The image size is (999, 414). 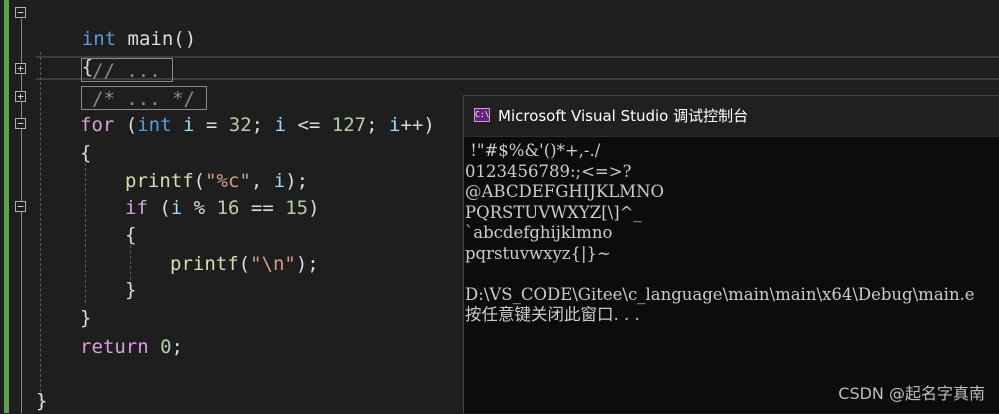 What do you see at coordinates (553, 212) in the screenshot?
I see `console-output-line: PQRSTUVWXYZ[\]^_` at bounding box center [553, 212].